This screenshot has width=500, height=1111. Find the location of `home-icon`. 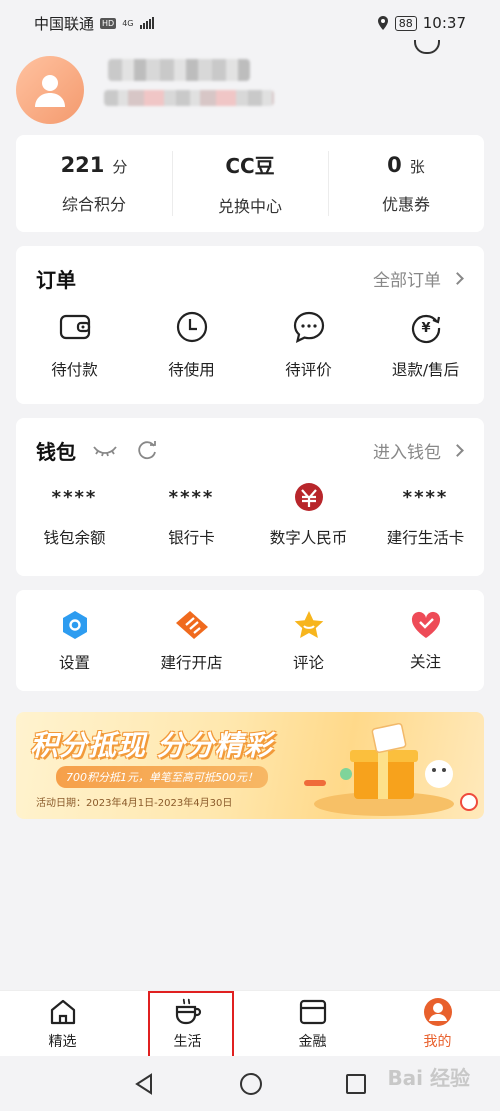

home-icon is located at coordinates (62, 1011).